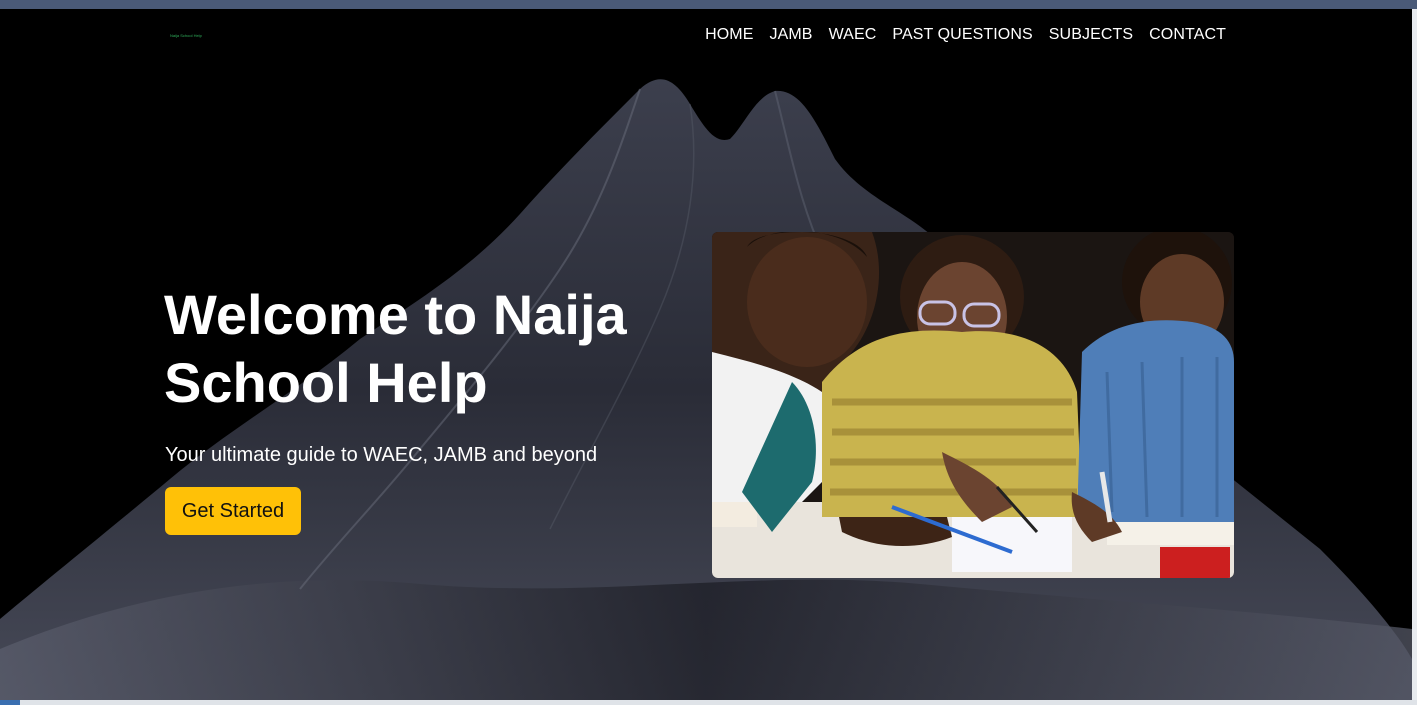 The width and height of the screenshot is (1417, 705). I want to click on hero-title: Welcome to Naija School Help, so click(395, 348).